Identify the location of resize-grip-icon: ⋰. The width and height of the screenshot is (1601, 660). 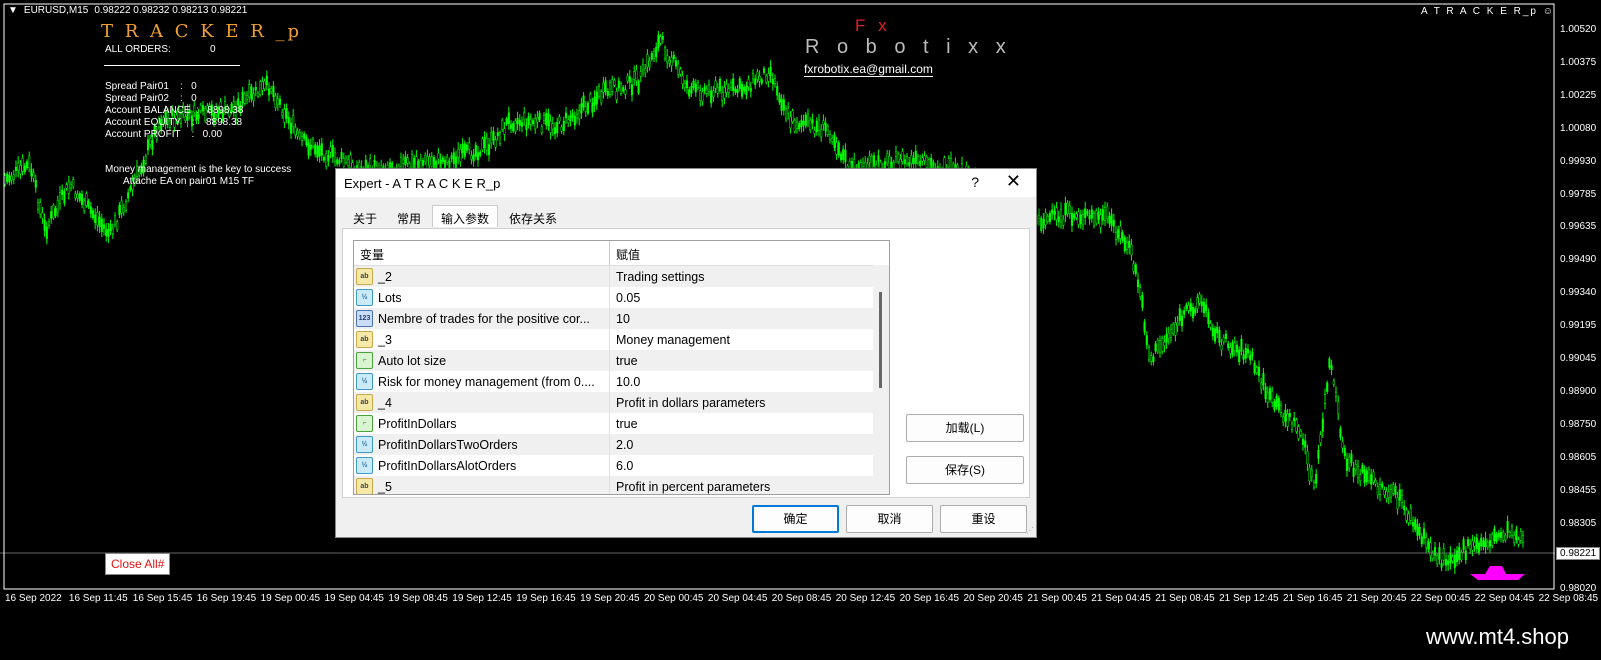
(1030, 530).